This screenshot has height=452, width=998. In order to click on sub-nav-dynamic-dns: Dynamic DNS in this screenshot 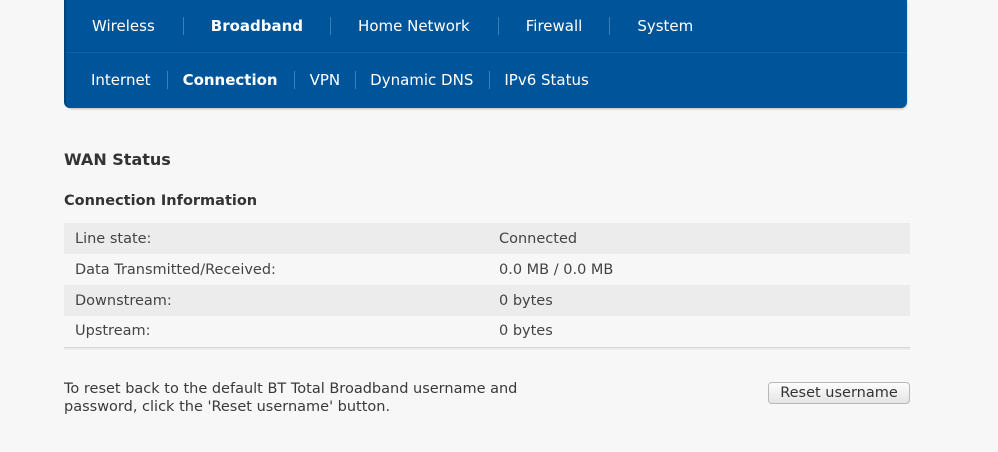, I will do `click(421, 80)`.